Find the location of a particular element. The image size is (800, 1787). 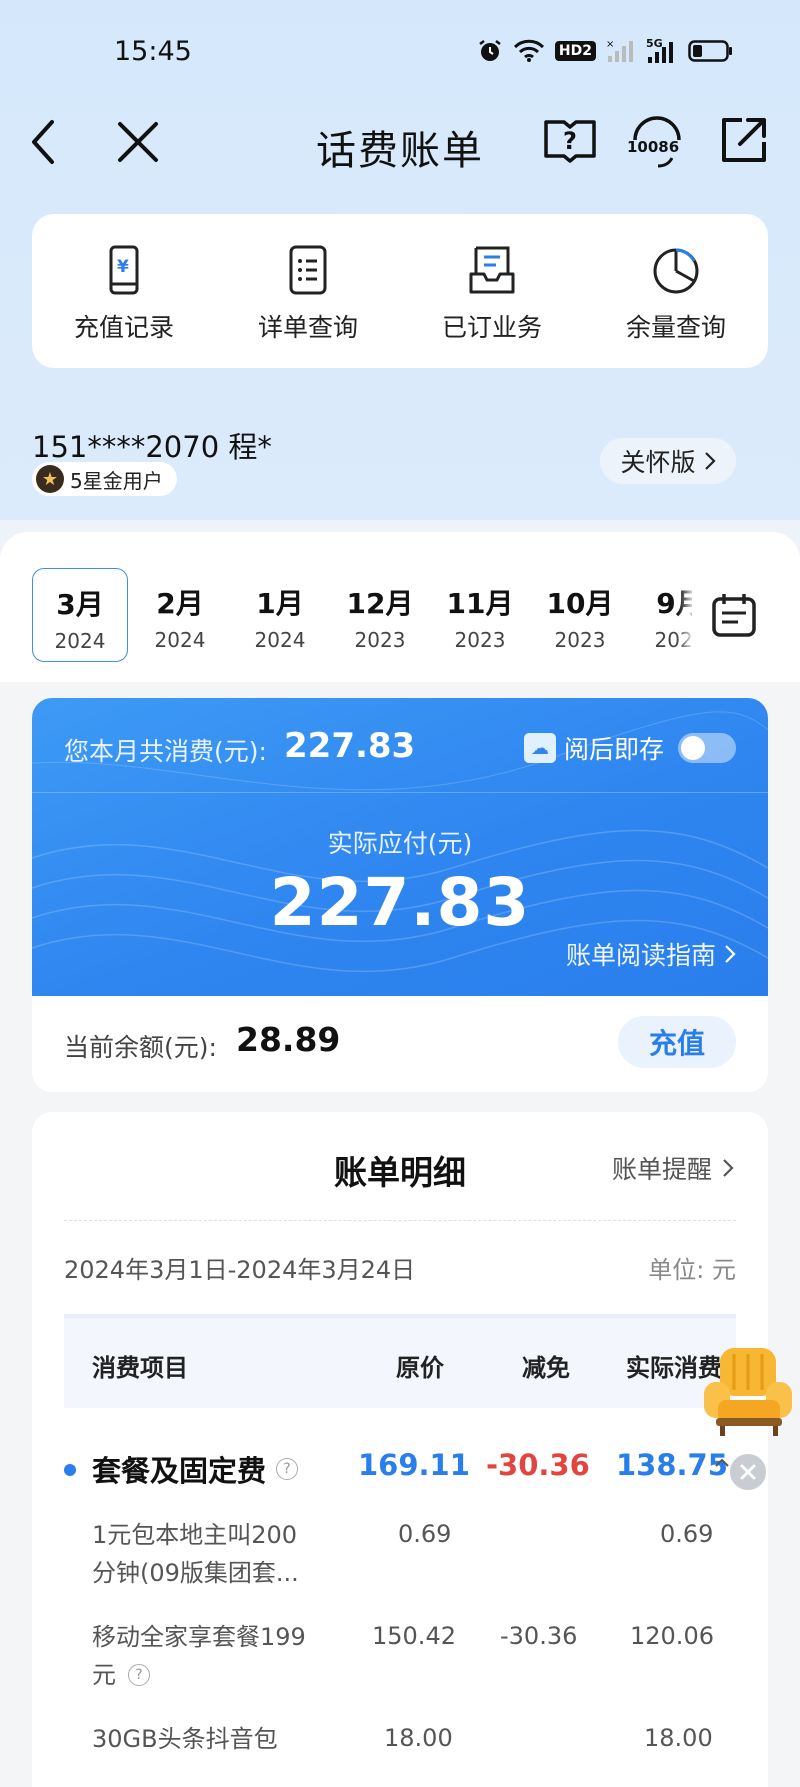

item-actual: 0.69 is located at coordinates (687, 1534).